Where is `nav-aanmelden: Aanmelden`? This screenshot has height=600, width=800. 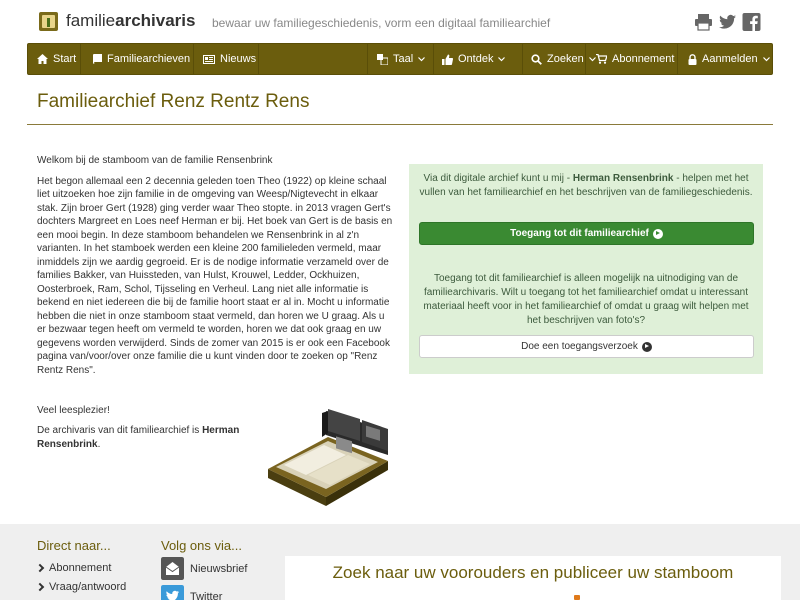 nav-aanmelden: Aanmelden is located at coordinates (729, 59).